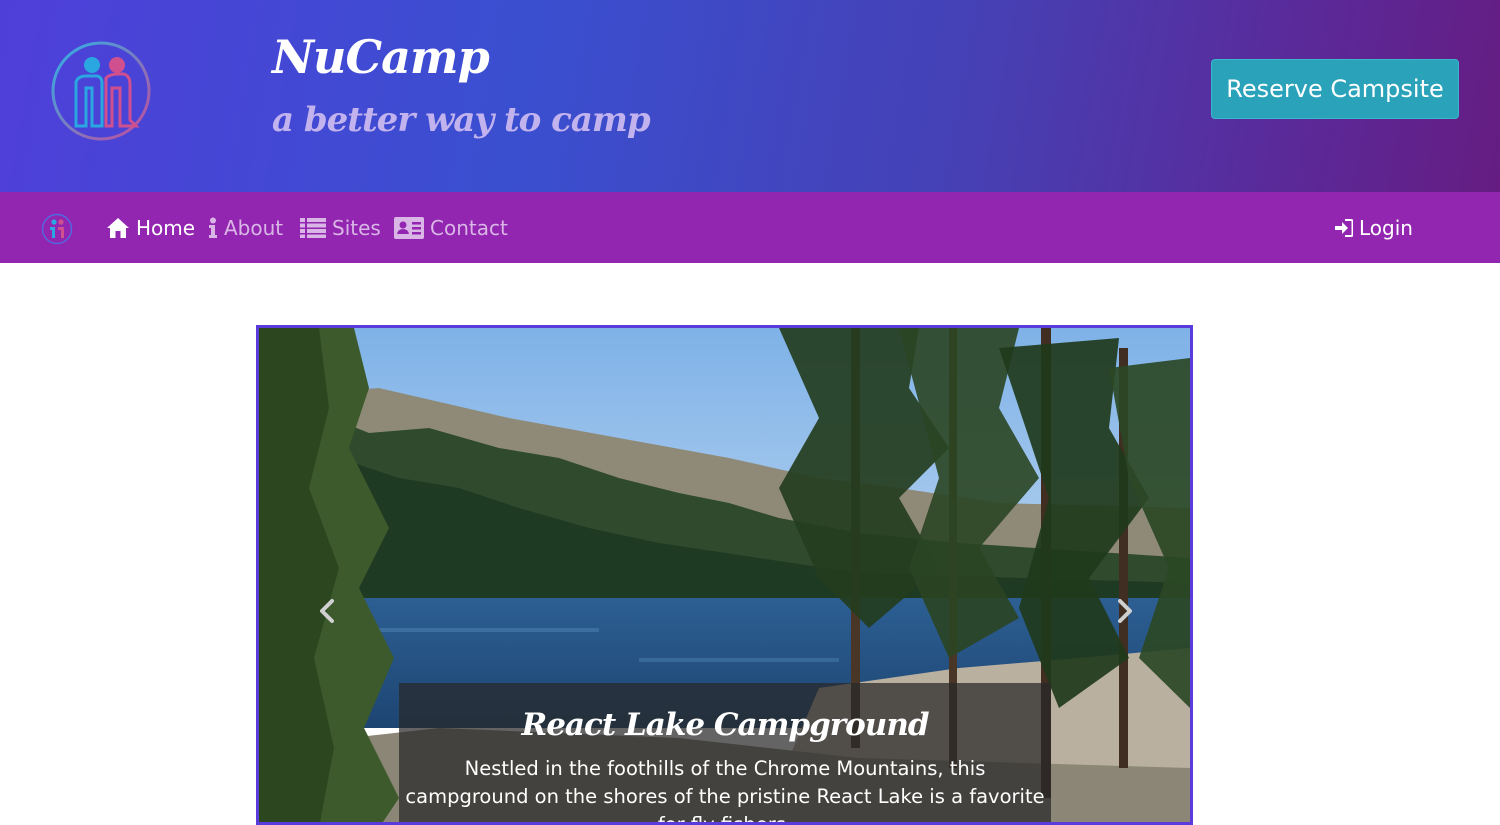 The height and width of the screenshot is (825, 1500). I want to click on nav-item-about: About, so click(245, 228).